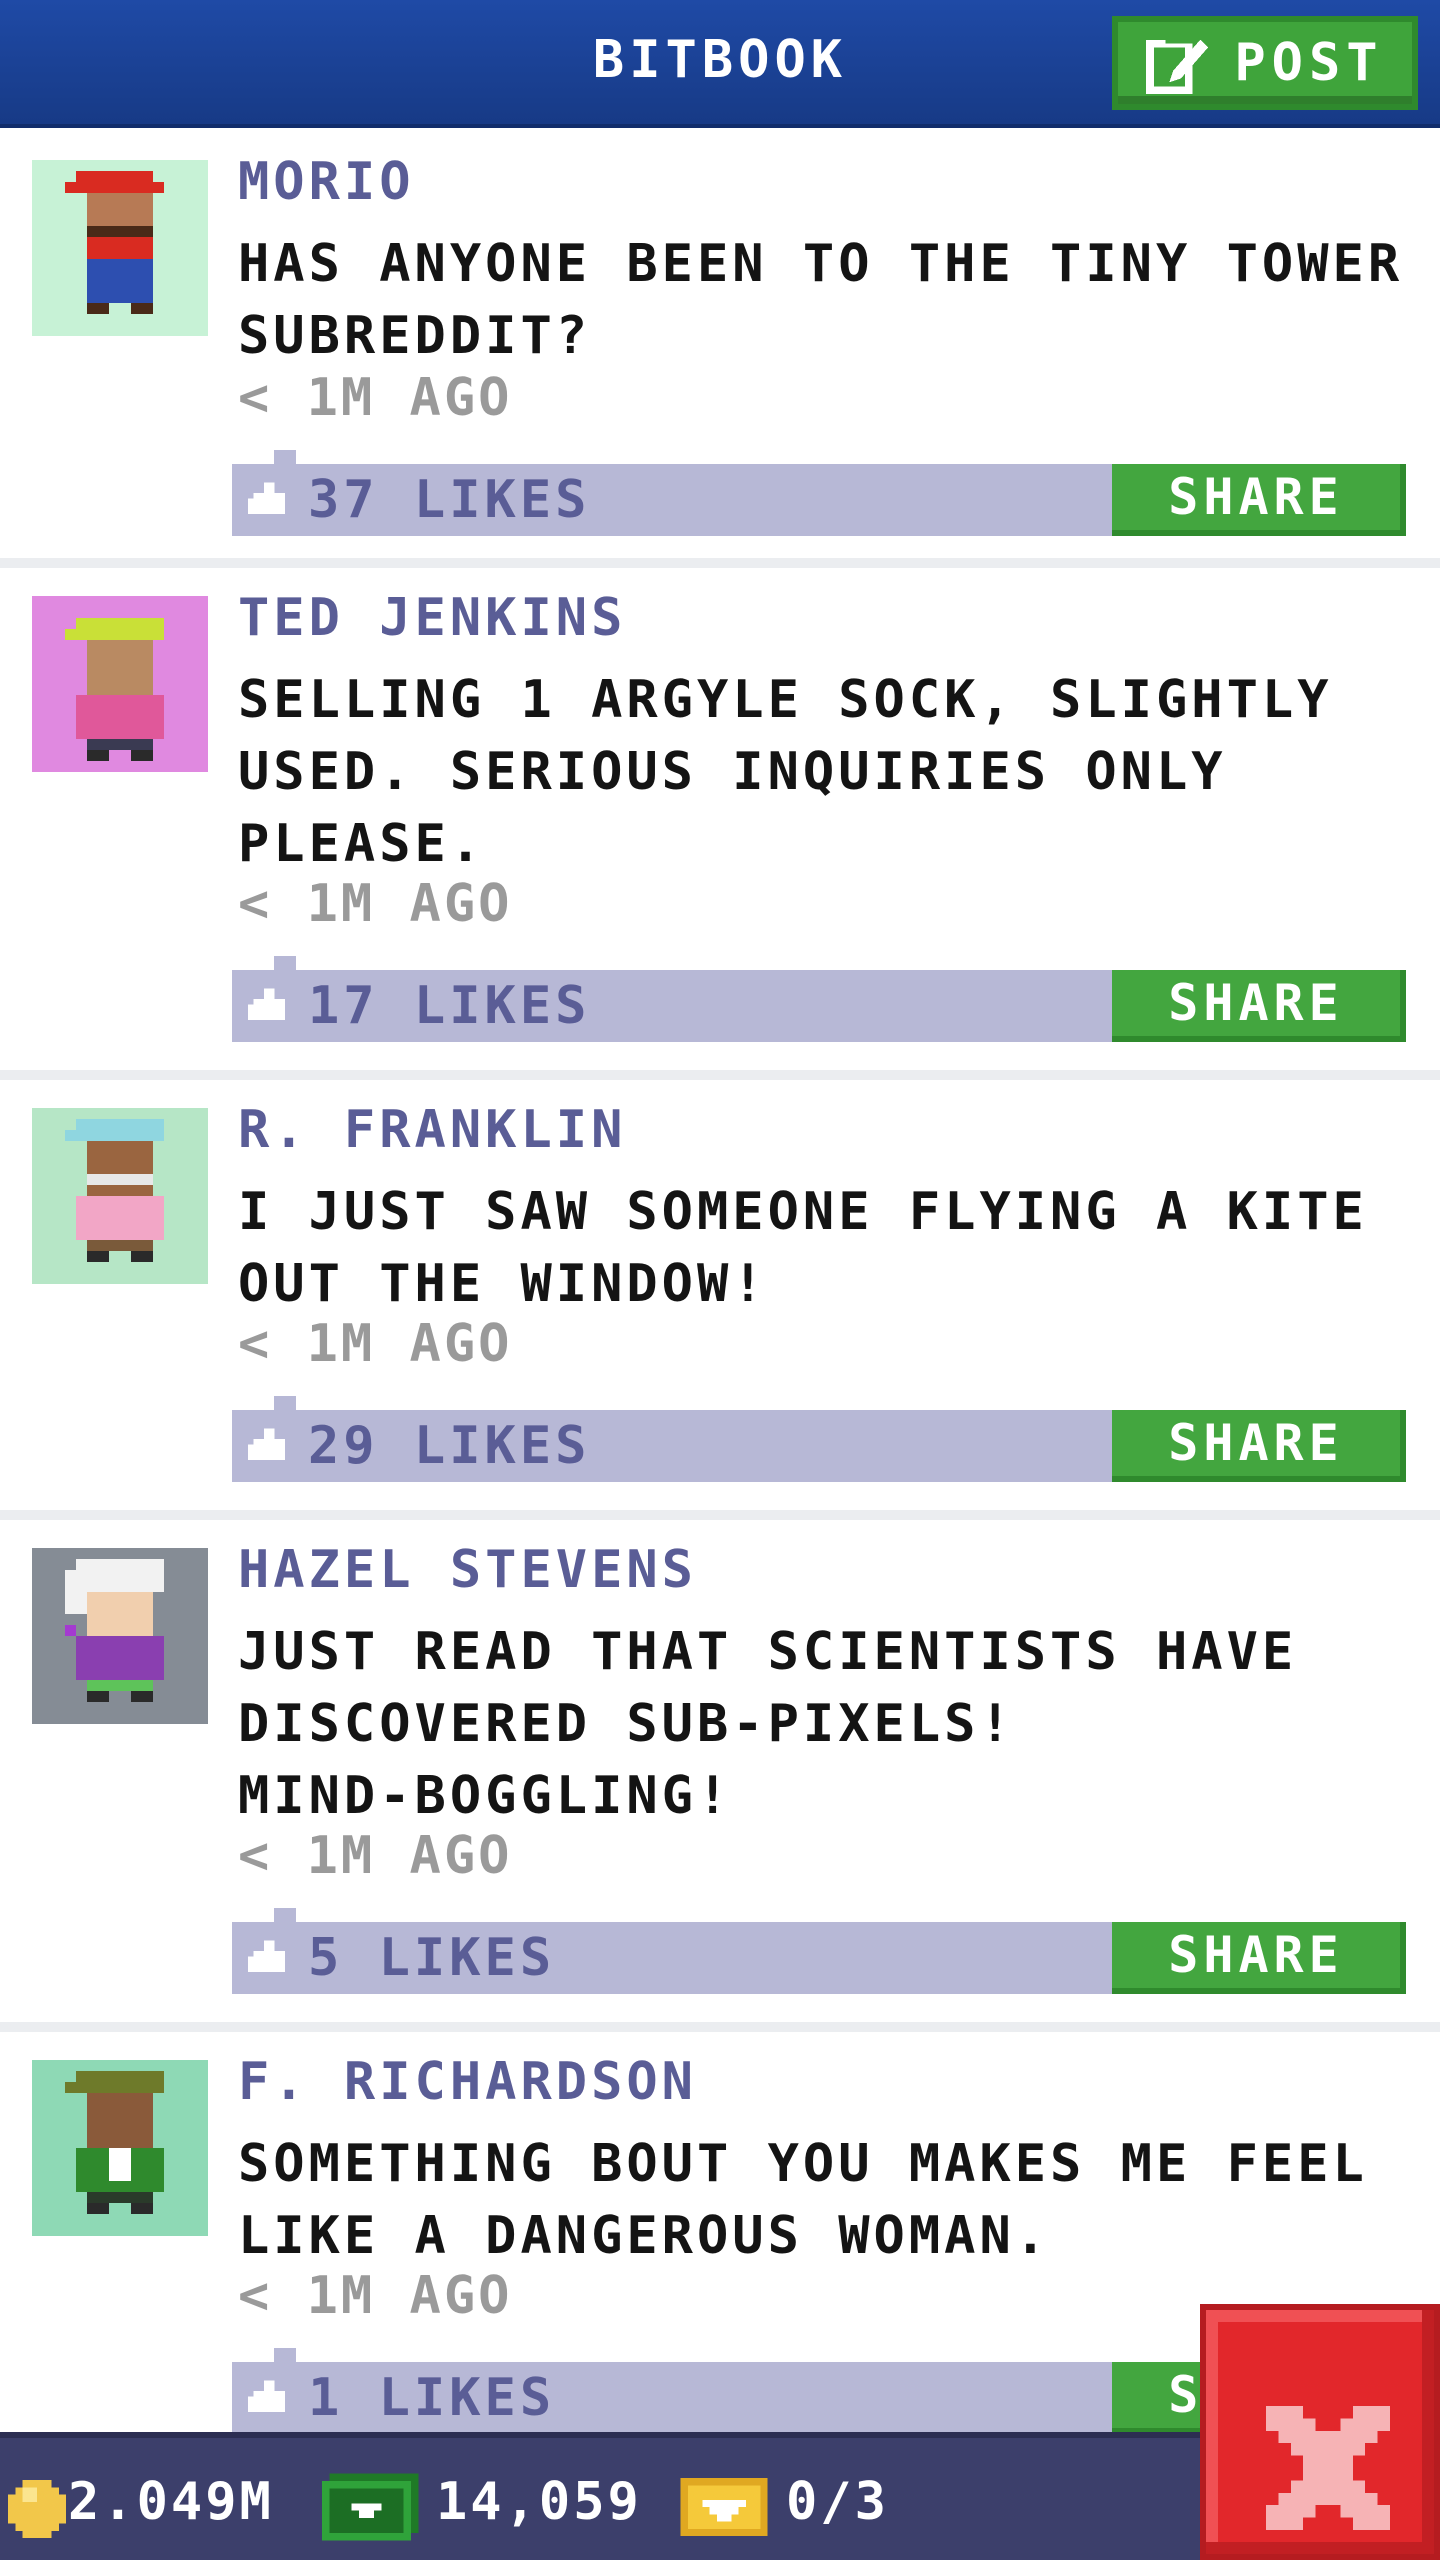  I want to click on post-message-line: PLEASE., so click(362, 844).